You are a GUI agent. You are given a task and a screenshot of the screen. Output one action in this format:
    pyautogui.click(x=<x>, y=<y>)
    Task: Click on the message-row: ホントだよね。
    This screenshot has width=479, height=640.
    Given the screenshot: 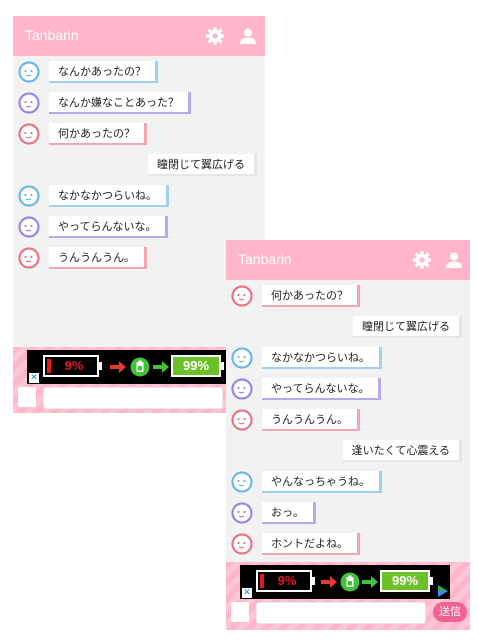 What is the action you would take?
    pyautogui.click(x=348, y=545)
    